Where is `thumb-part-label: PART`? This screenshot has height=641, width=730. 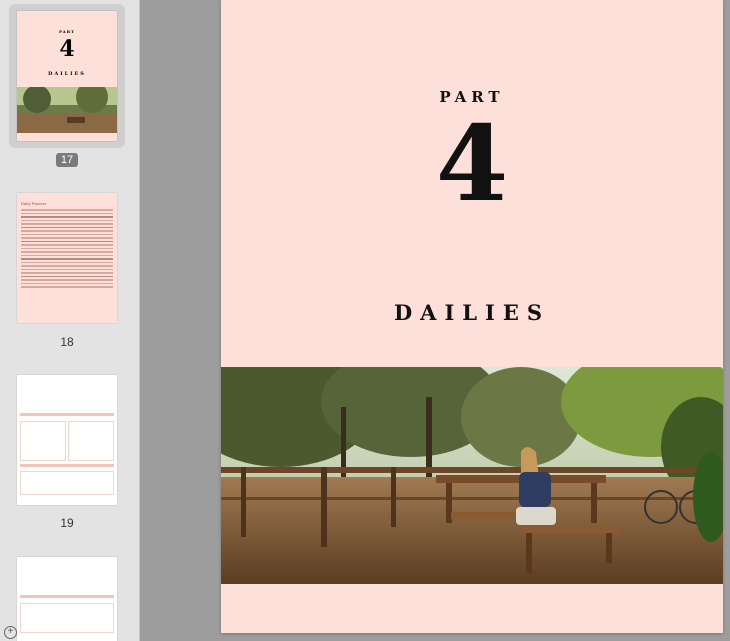 thumb-part-label: PART is located at coordinates (67, 31).